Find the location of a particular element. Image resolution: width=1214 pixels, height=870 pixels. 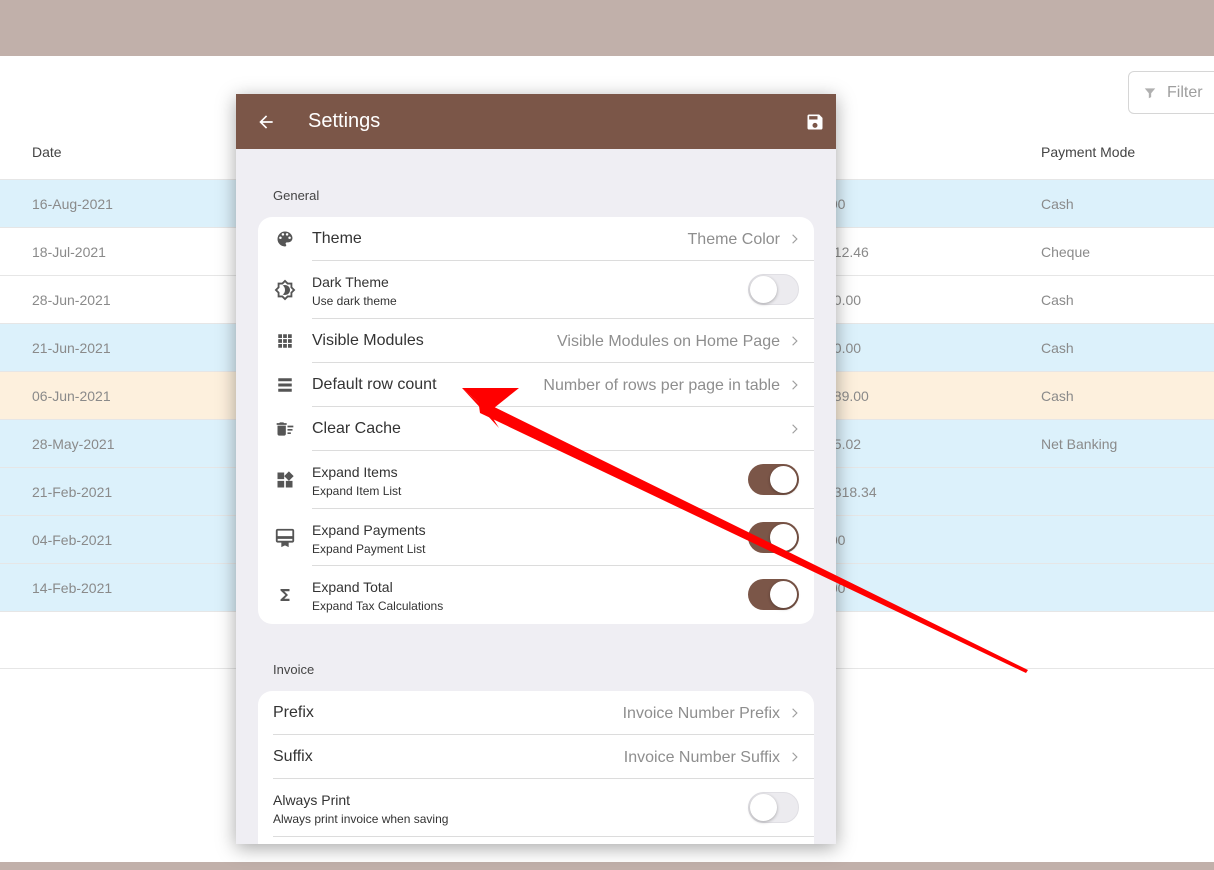

divider is located at coordinates (543, 836).